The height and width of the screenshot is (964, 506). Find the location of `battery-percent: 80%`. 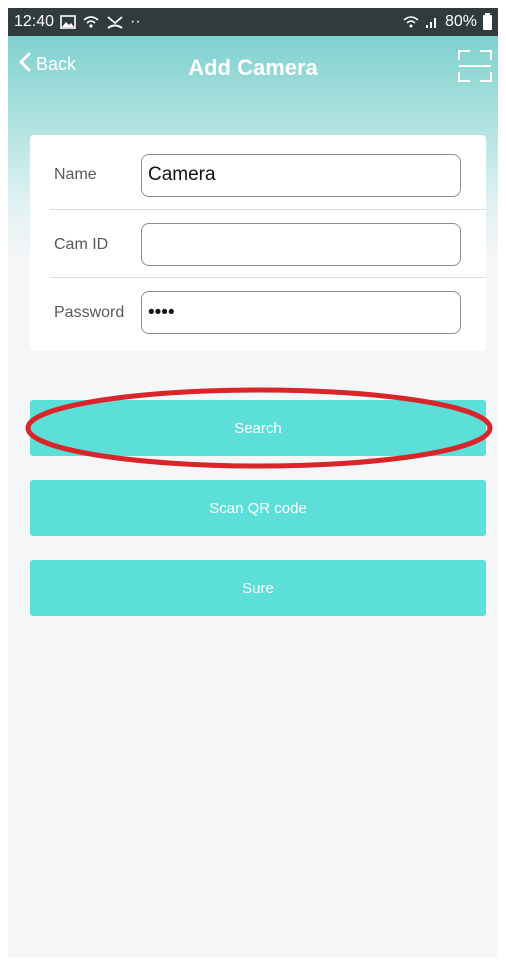

battery-percent: 80% is located at coordinates (460, 21).